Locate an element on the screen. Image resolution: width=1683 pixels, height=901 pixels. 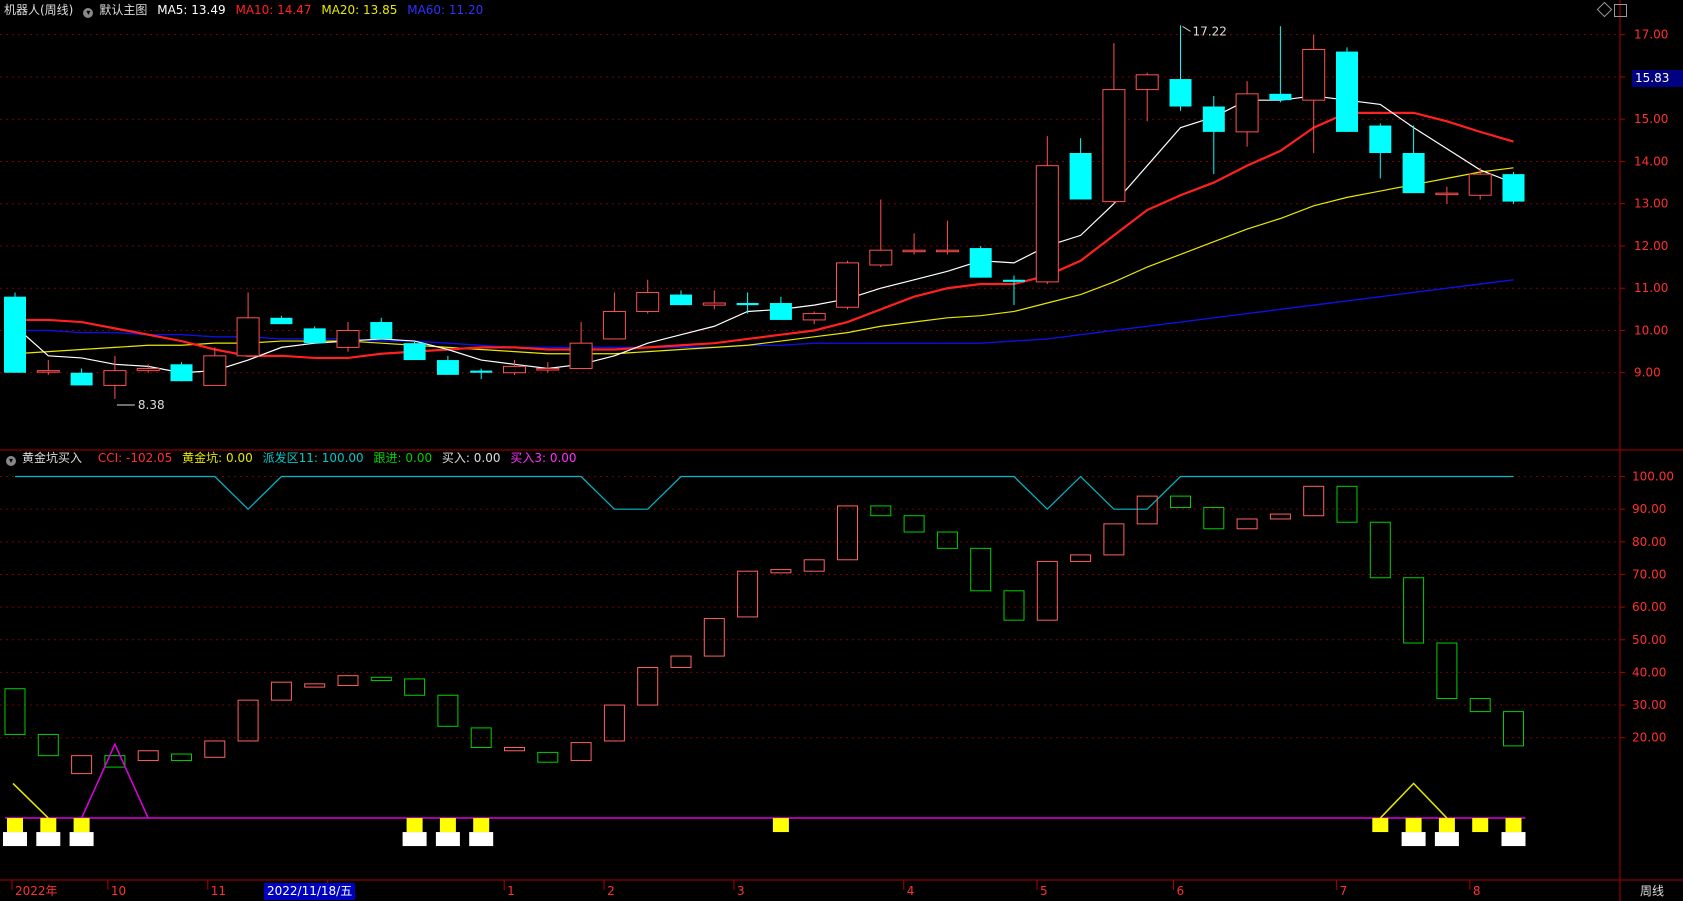
indicator-title: 黄金坑买入 is located at coordinates (52, 458).